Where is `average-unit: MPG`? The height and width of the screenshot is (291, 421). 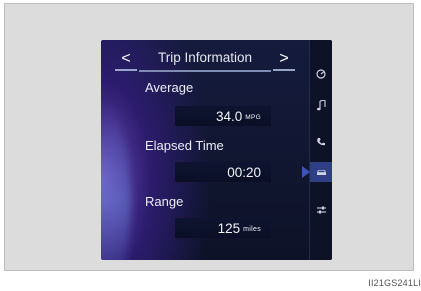
average-unit: MPG is located at coordinates (253, 117).